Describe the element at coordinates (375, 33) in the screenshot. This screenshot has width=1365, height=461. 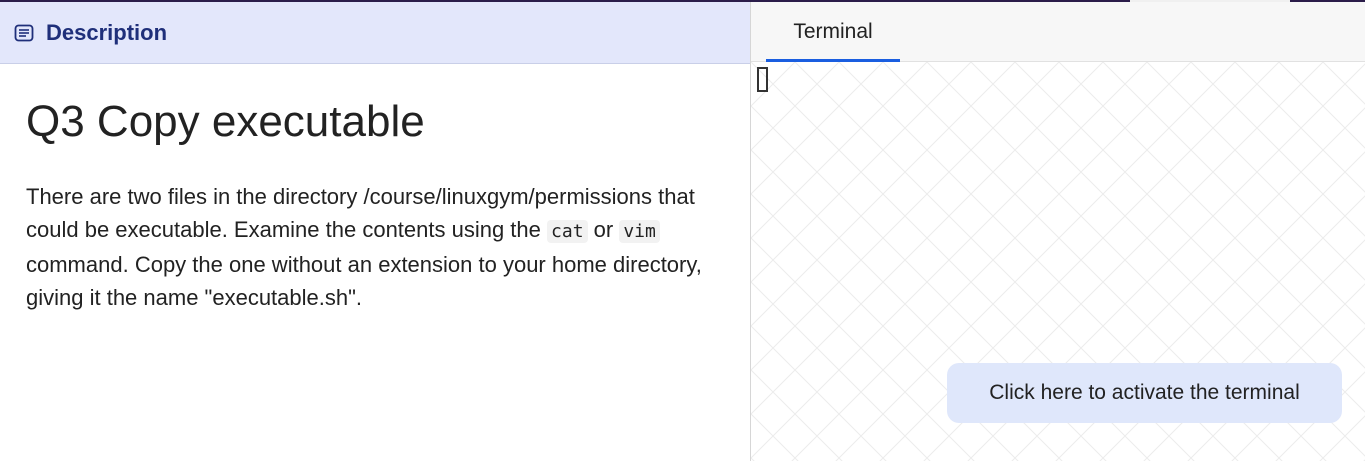
I see `description-header: Description` at that location.